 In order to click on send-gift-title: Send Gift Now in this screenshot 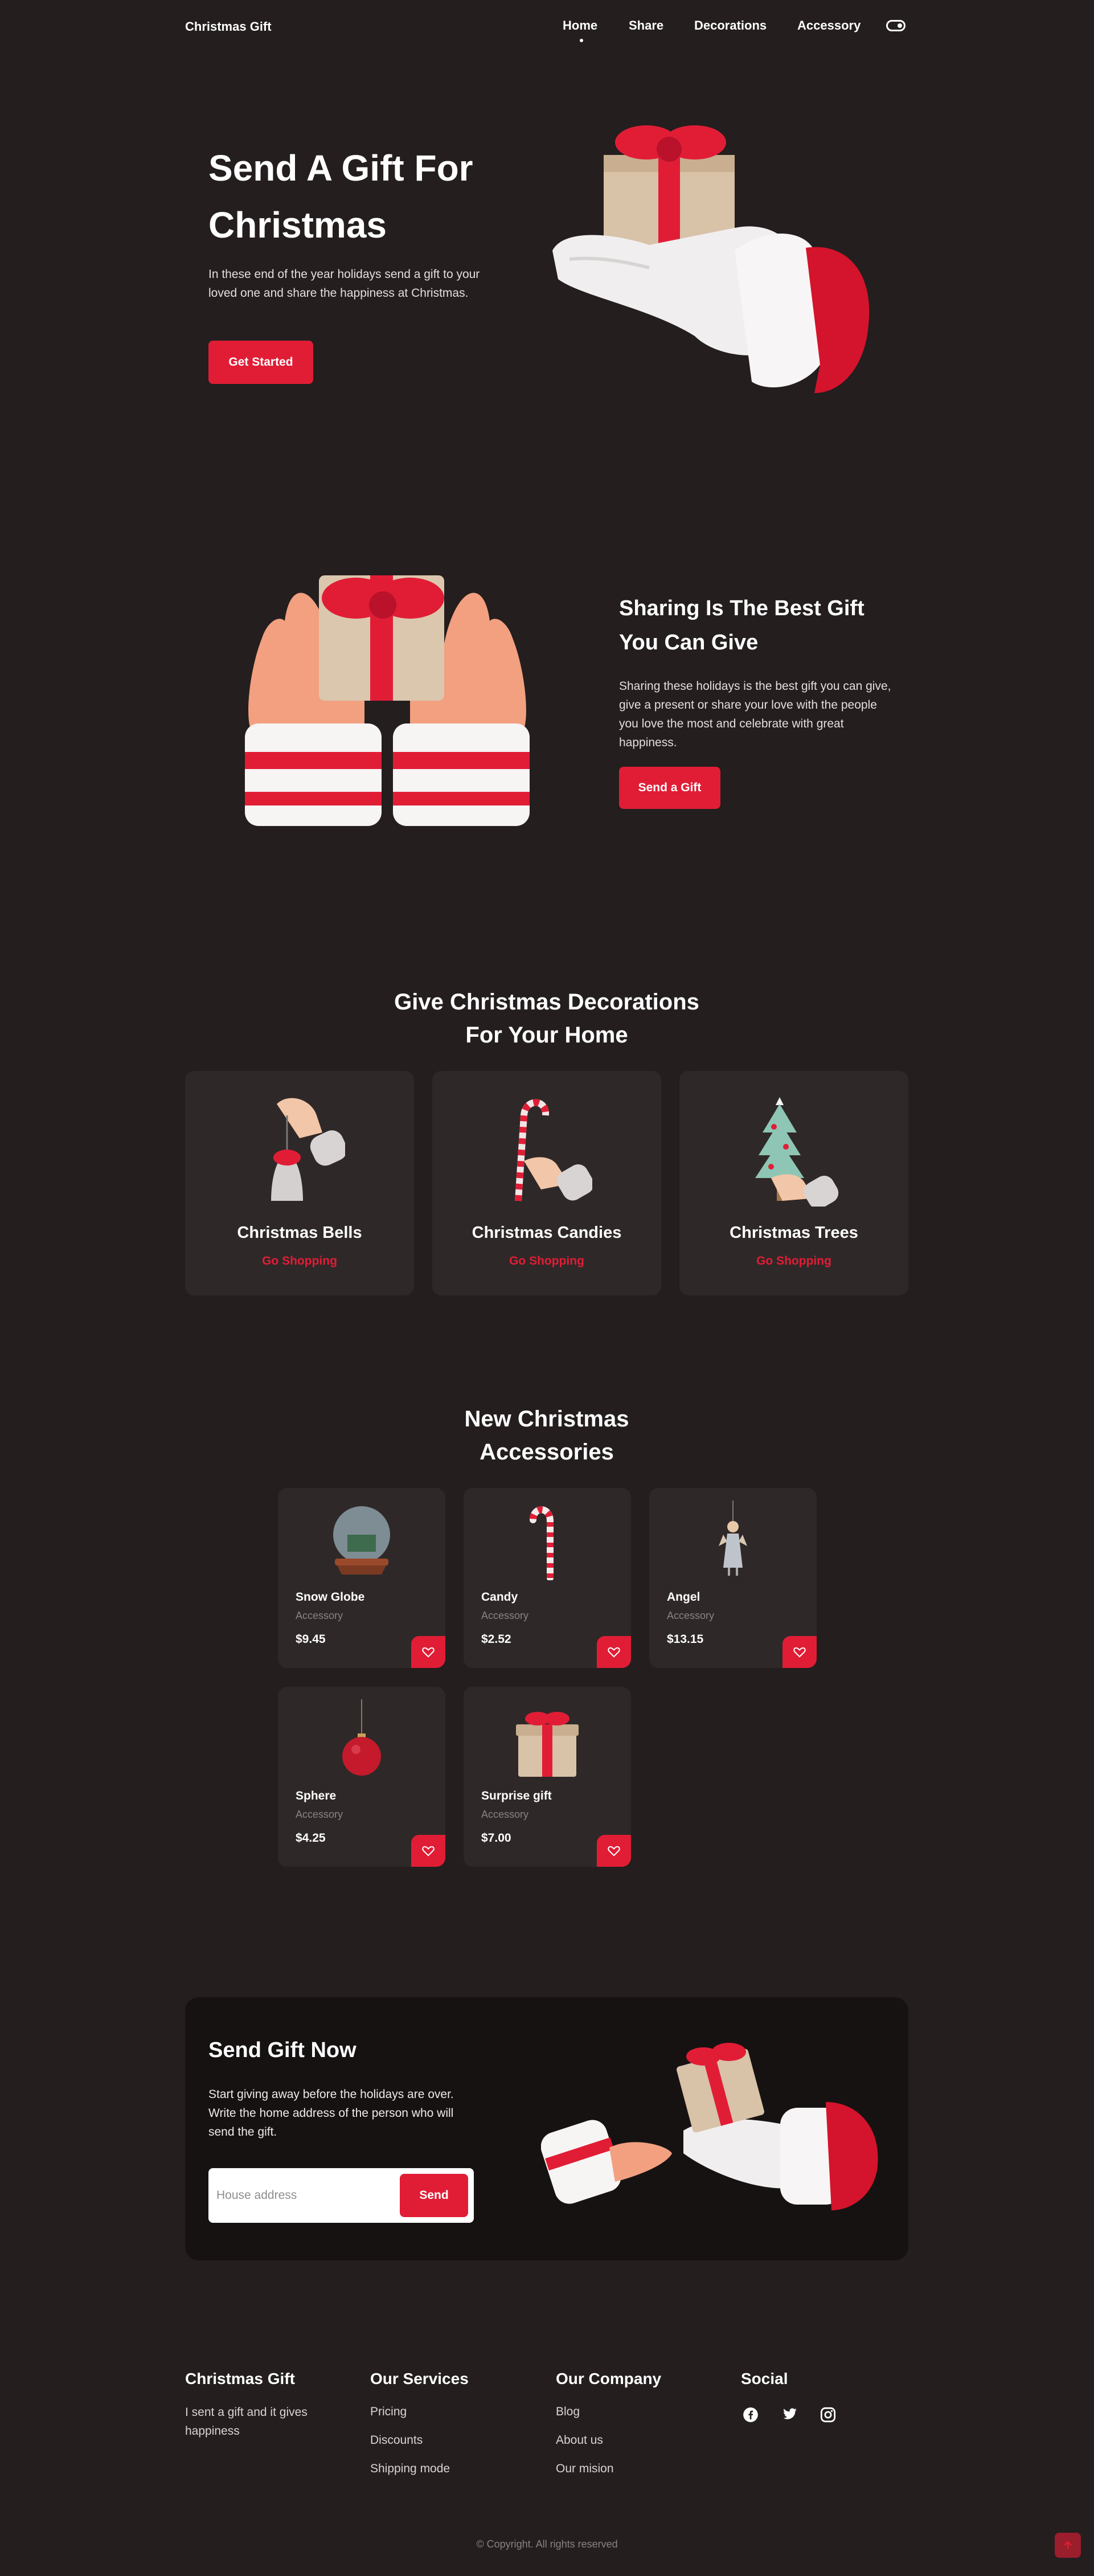, I will do `click(282, 2050)`.